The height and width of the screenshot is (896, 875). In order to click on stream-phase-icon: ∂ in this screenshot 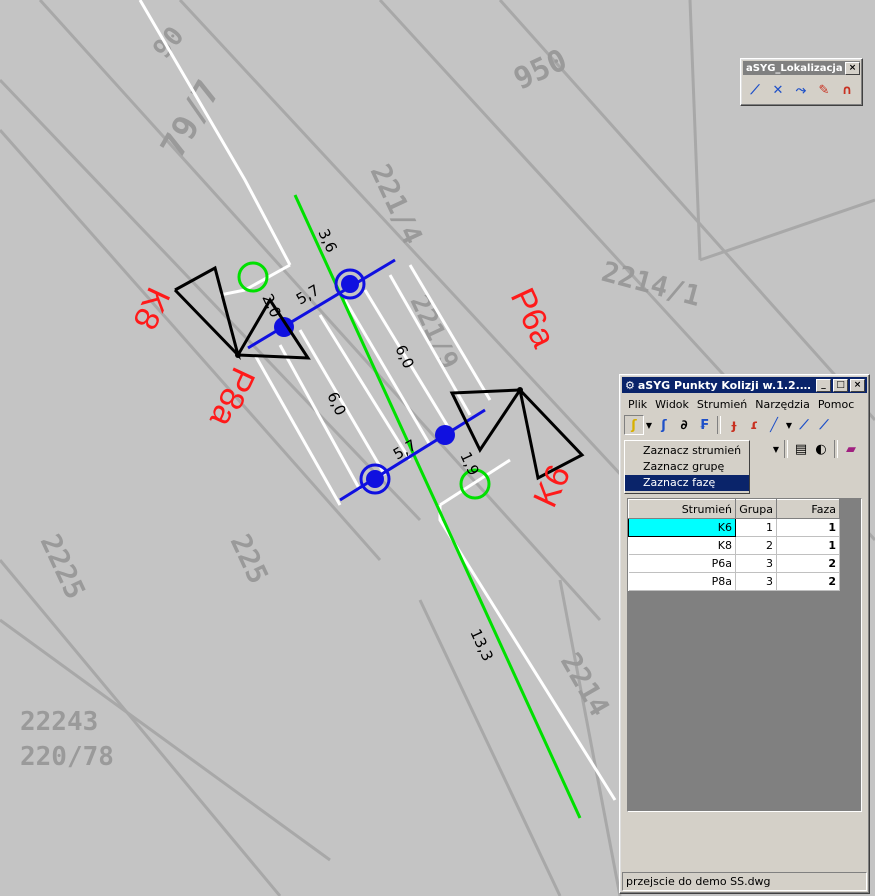, I will do `click(684, 425)`.